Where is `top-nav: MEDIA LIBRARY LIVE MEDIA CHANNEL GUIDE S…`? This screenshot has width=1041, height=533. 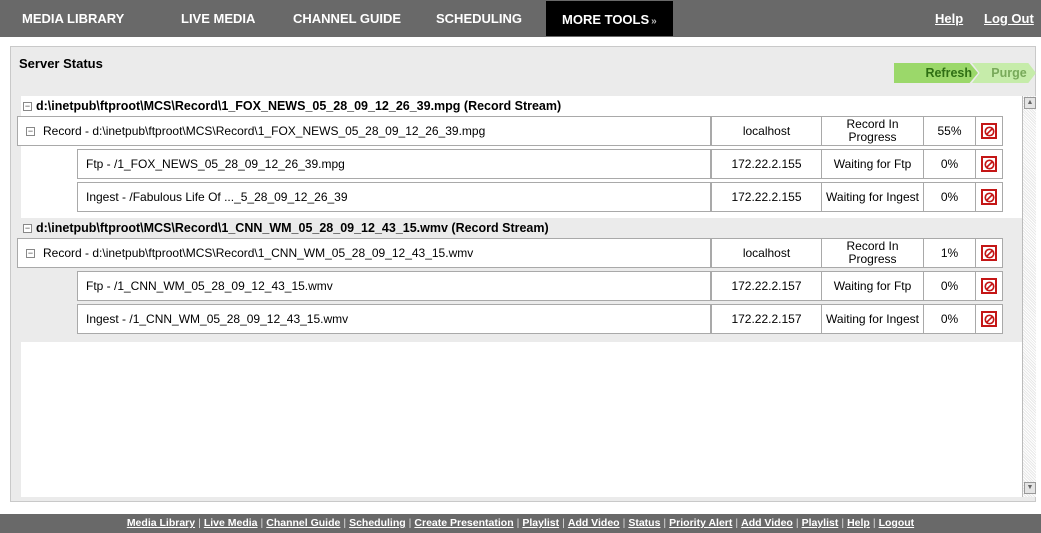
top-nav: MEDIA LIBRARY LIVE MEDIA CHANNEL GUIDE S… is located at coordinates (520, 18).